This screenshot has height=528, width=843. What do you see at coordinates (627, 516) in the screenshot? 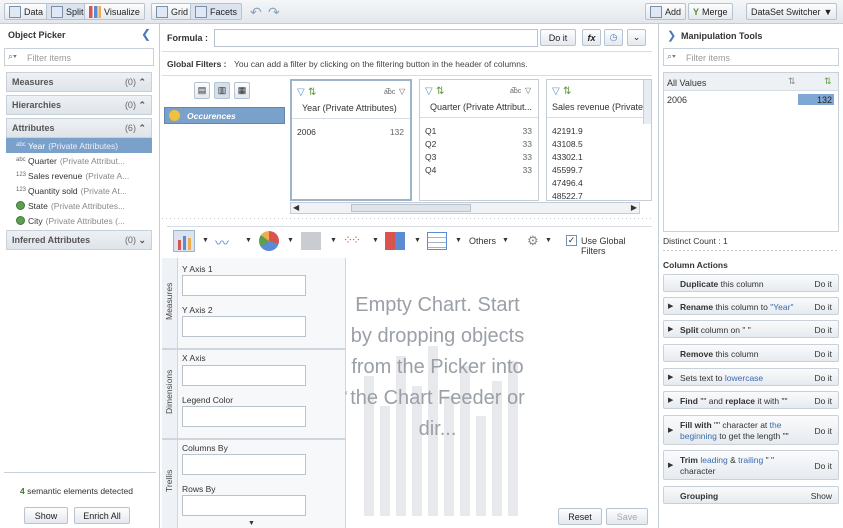
I see `save-button: Save` at bounding box center [627, 516].